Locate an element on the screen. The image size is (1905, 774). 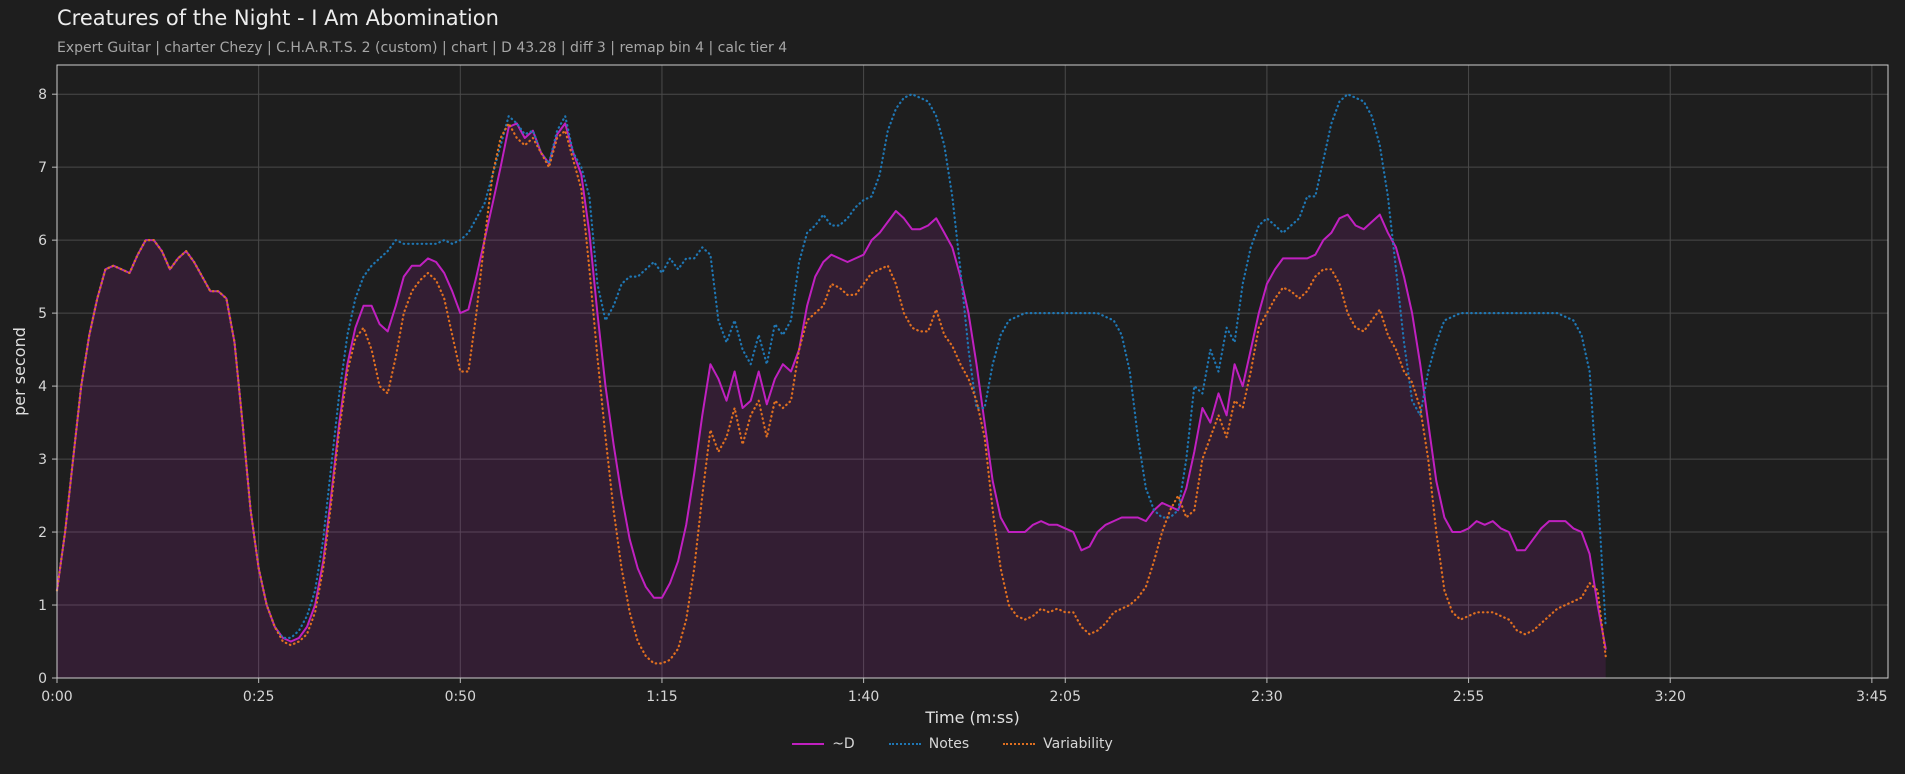
y-axis-ticks: 0 1 2 3 4 5 6 7 8 is located at coordinates (47, 387).